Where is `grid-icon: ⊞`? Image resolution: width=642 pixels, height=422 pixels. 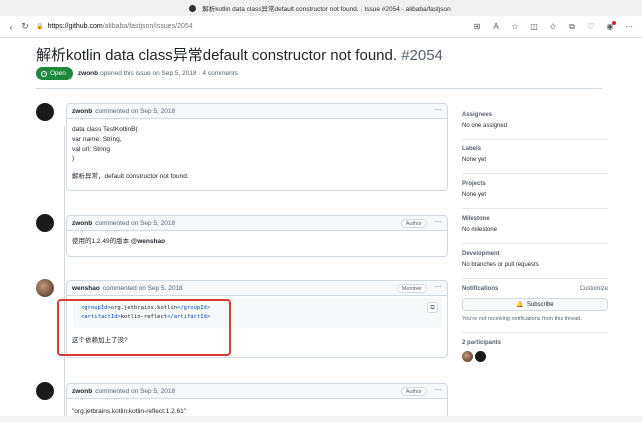
grid-icon: ⊞ is located at coordinates (477, 26).